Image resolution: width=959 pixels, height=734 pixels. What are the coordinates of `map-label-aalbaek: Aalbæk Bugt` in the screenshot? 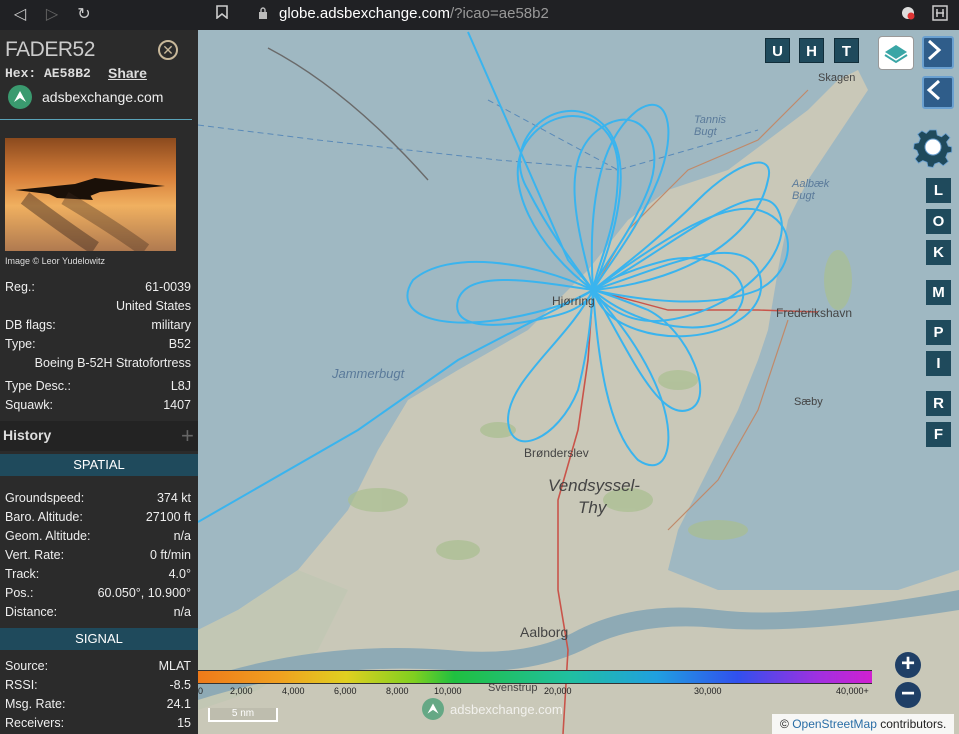 It's located at (811, 190).